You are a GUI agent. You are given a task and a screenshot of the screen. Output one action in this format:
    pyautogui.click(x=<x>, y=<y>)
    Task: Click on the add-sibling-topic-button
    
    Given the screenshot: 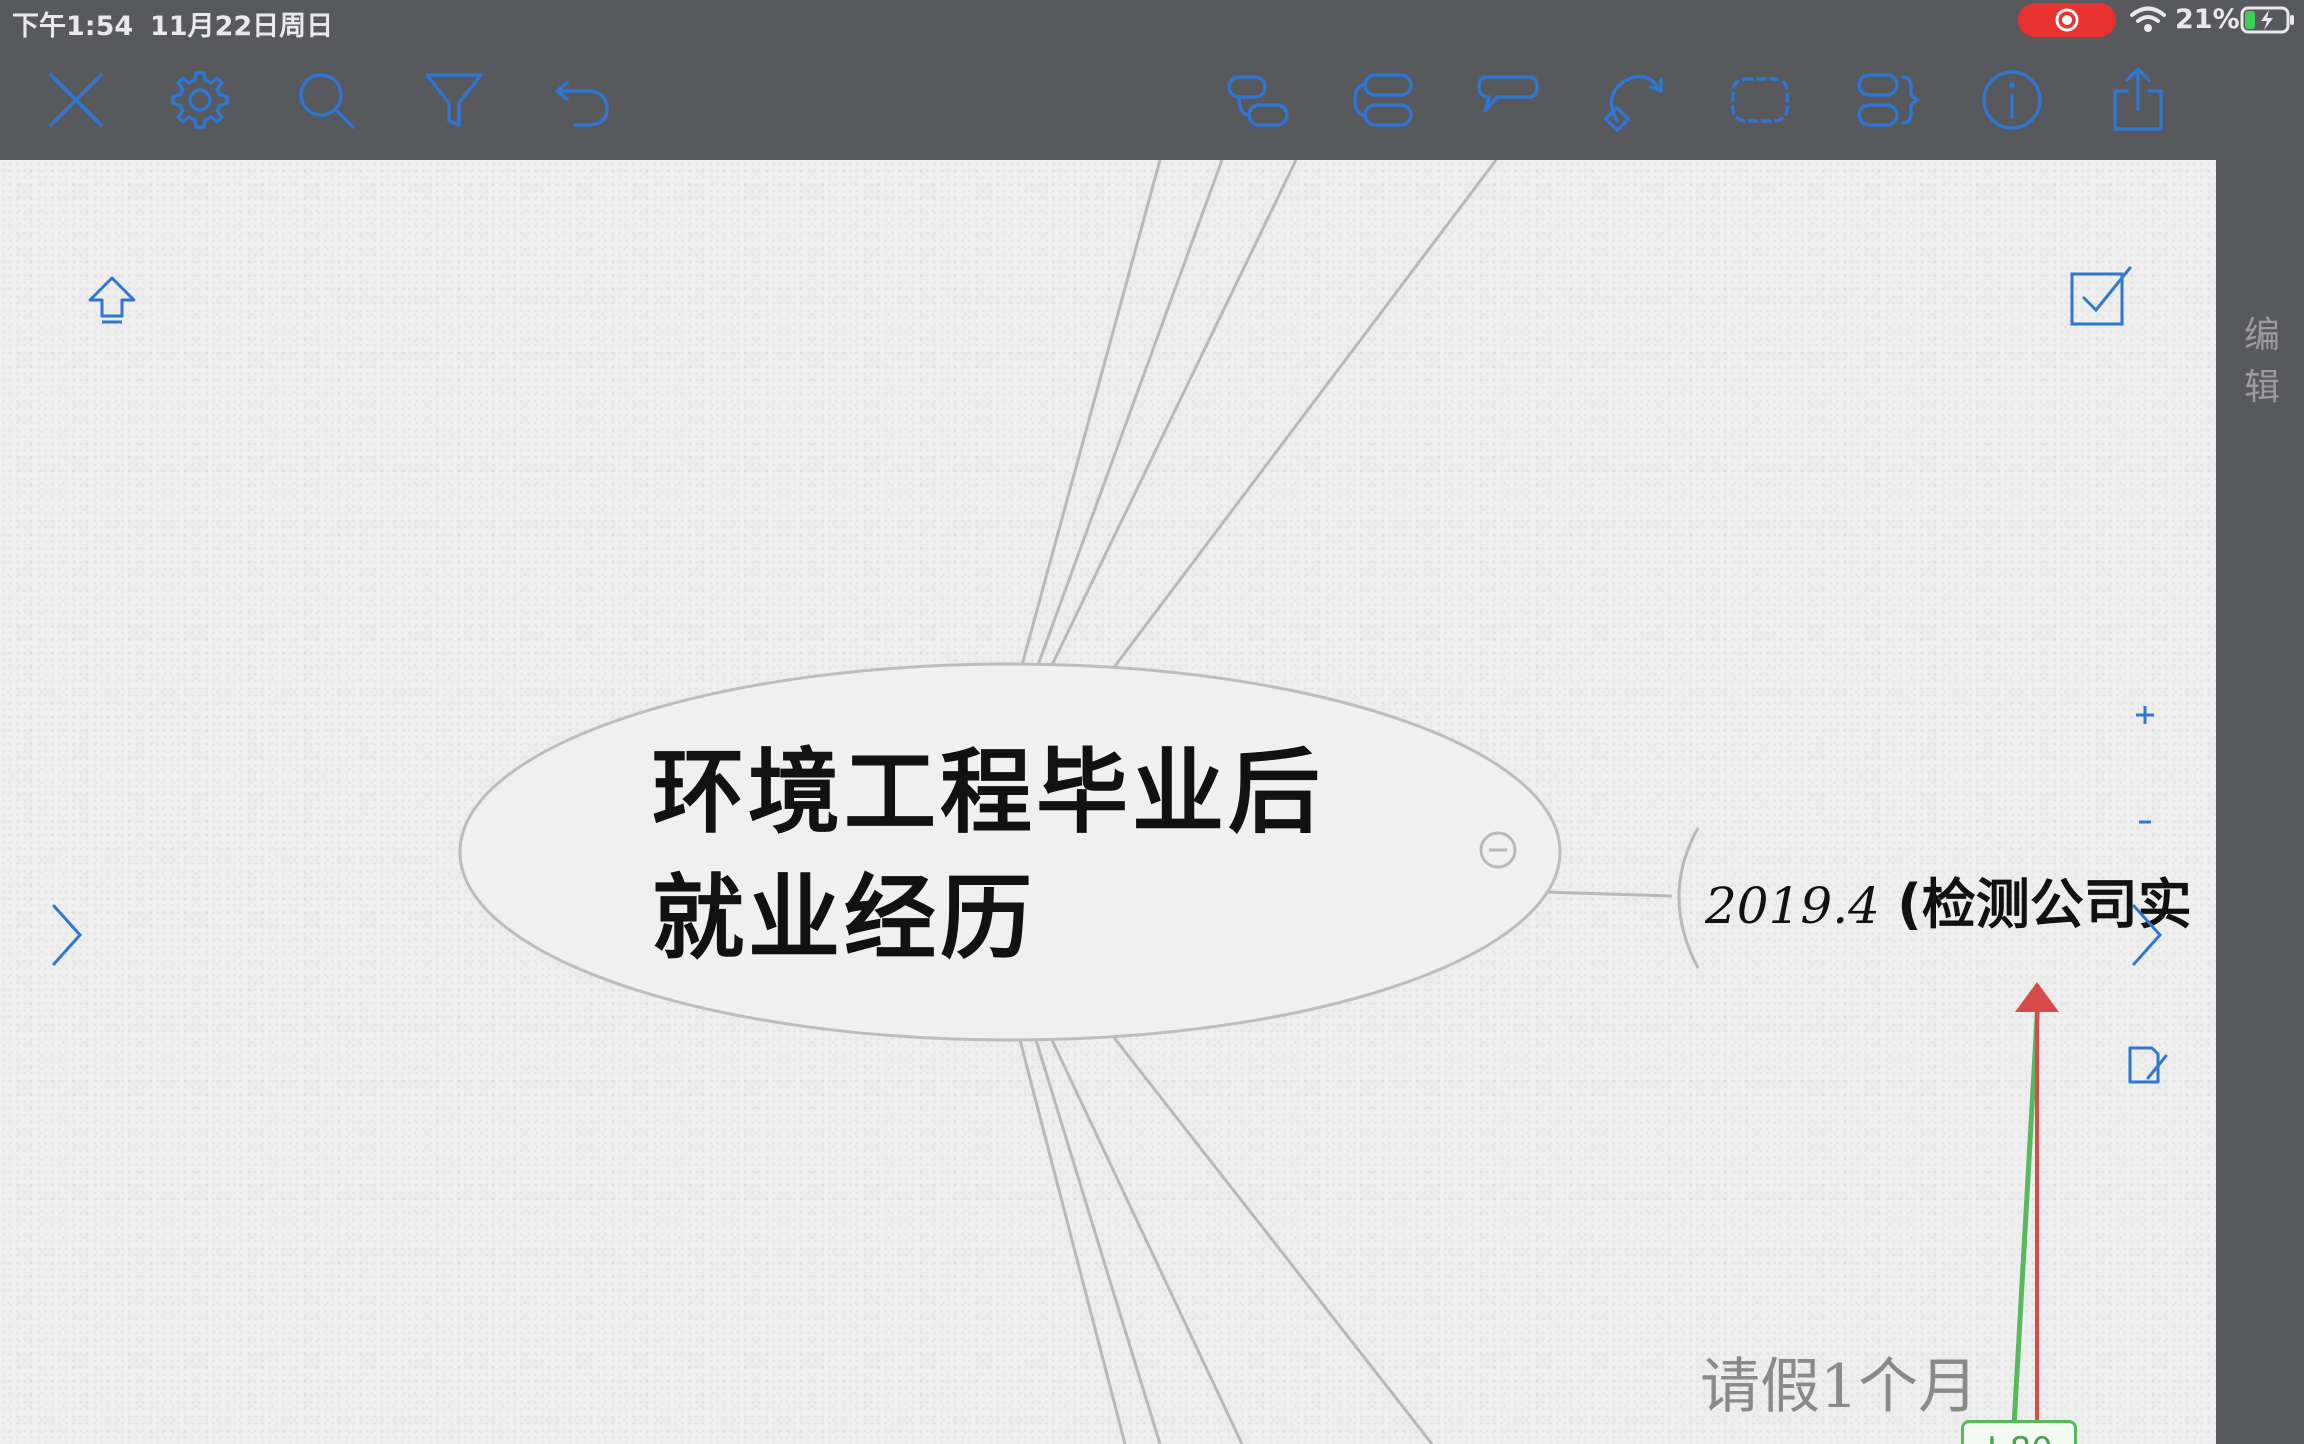 What is the action you would take?
    pyautogui.click(x=1384, y=100)
    